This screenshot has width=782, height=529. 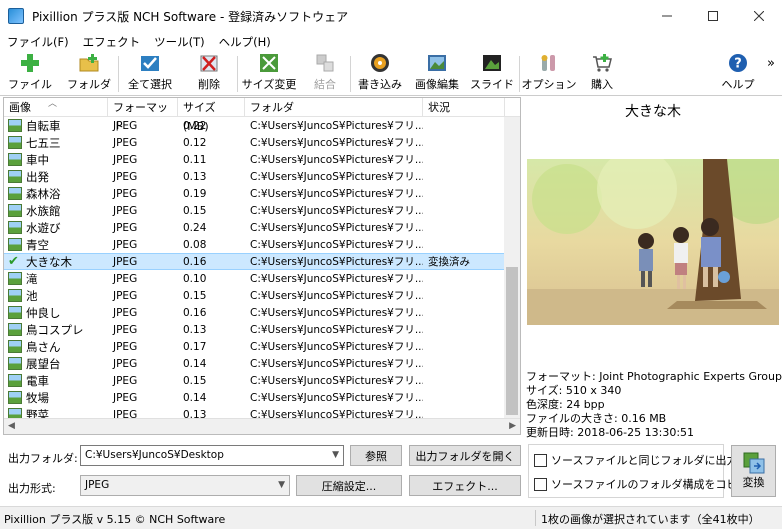 I want to click on cell-name: 展望台, so click(x=56, y=364).